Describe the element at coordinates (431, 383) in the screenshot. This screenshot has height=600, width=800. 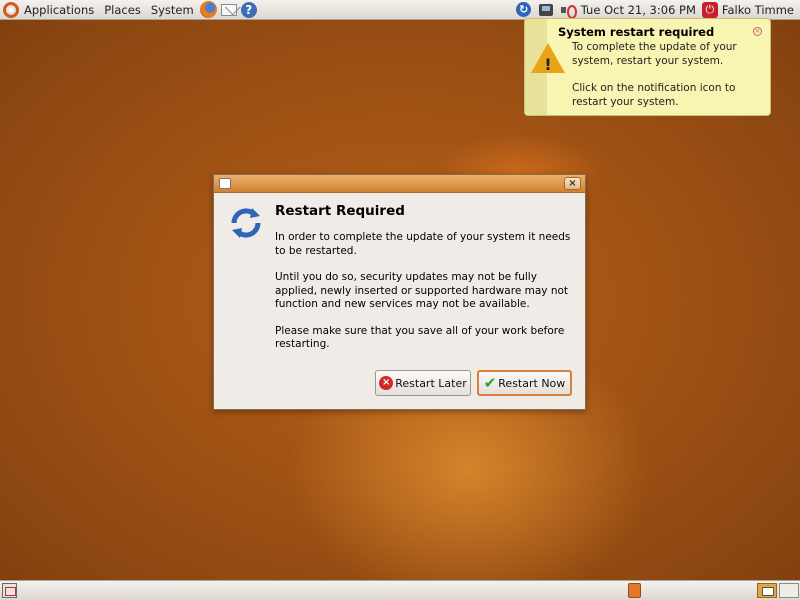
I see `restart-later-label: Restart Later` at that location.